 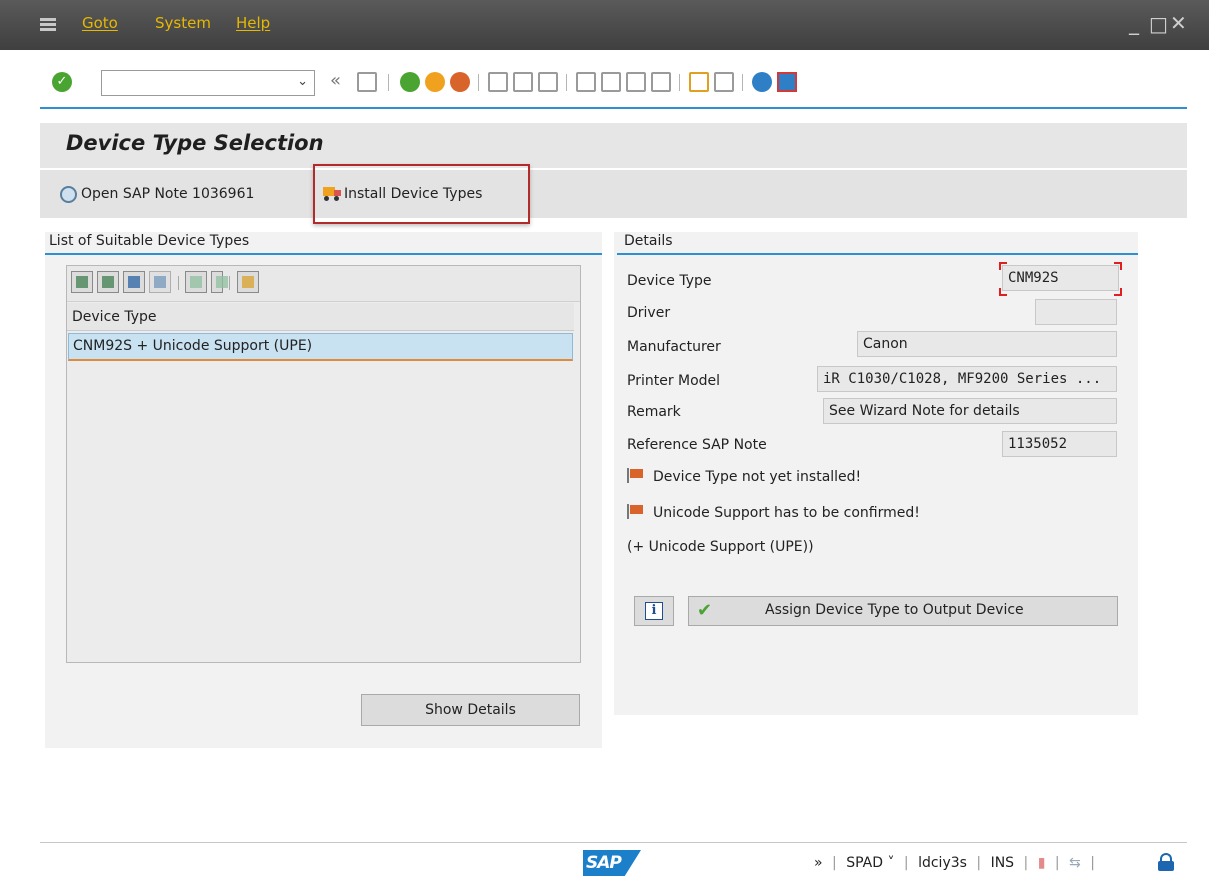 I want to click on chevron-down-icon: ˅, so click(x=890, y=863).